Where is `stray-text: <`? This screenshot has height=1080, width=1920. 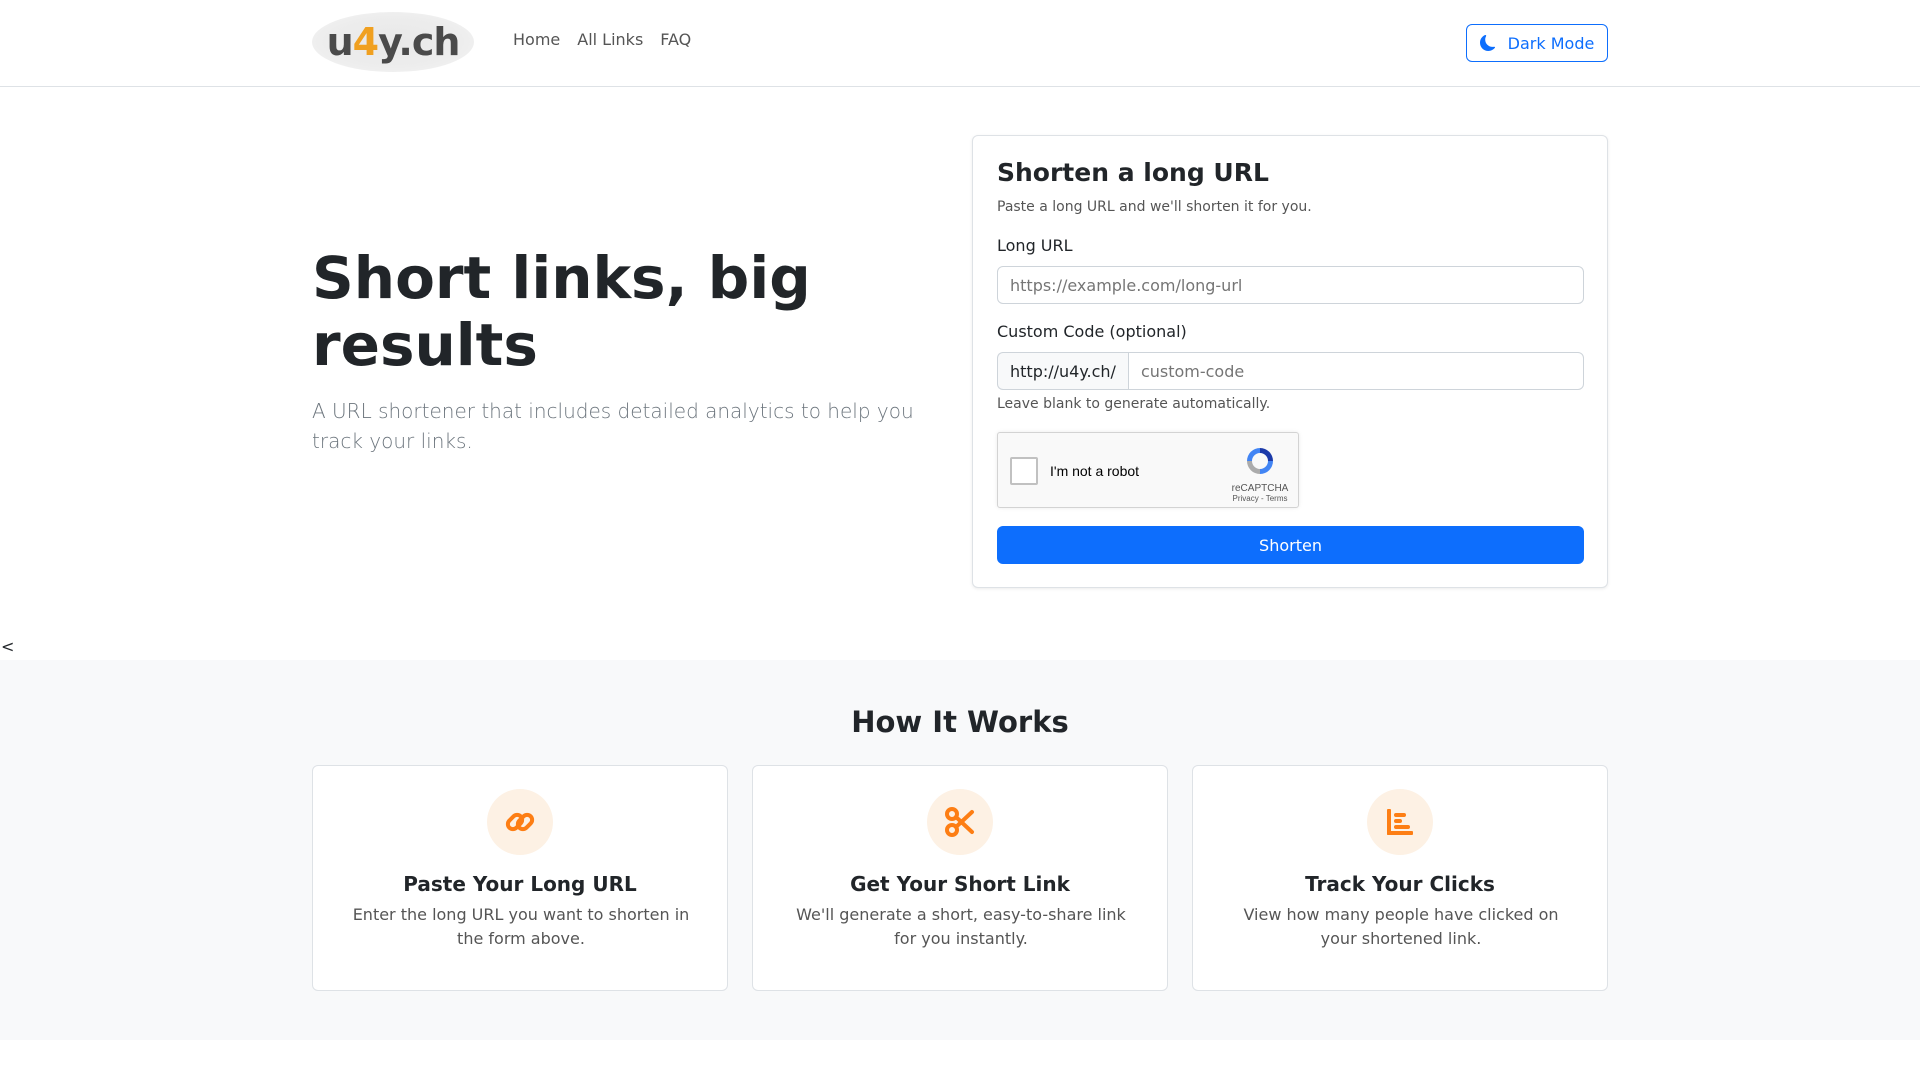 stray-text: < is located at coordinates (8, 646).